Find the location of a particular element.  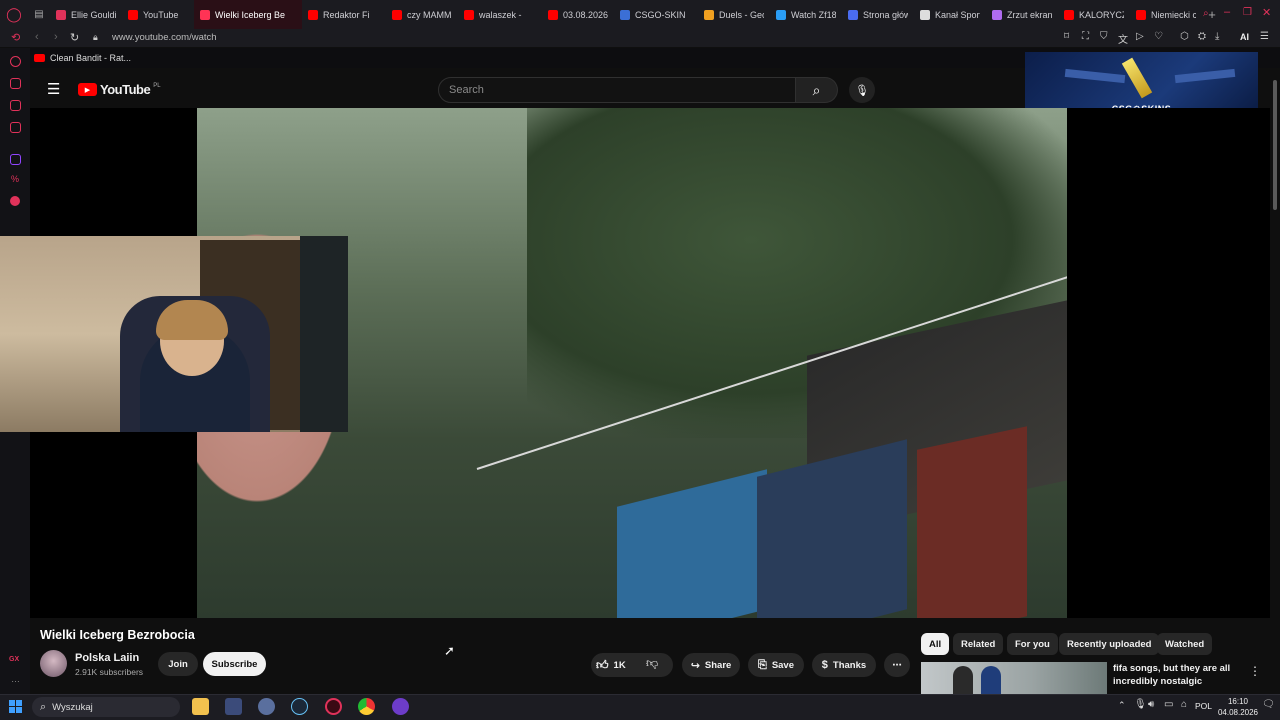

chip-label: All is located at coordinates (935, 644).